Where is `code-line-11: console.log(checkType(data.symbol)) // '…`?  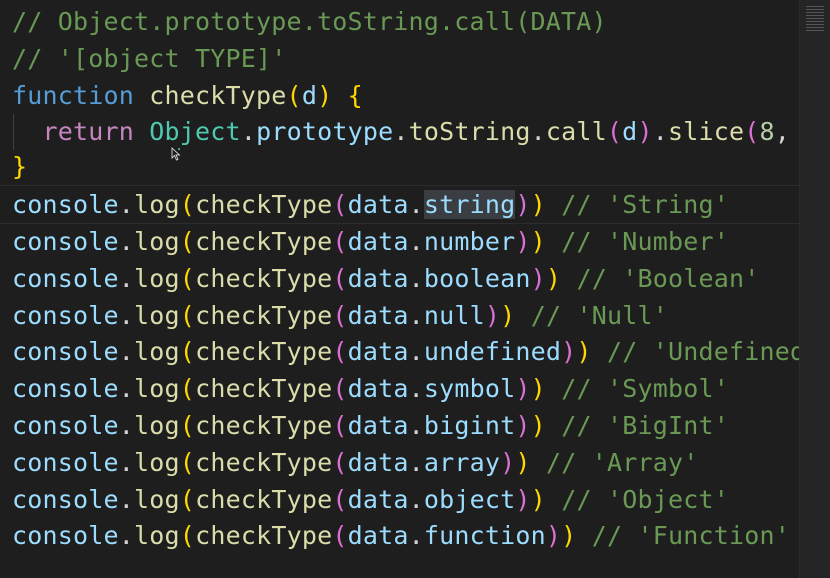 code-line-11: console.log(checkType(data.symbol)) // '… is located at coordinates (370, 388).